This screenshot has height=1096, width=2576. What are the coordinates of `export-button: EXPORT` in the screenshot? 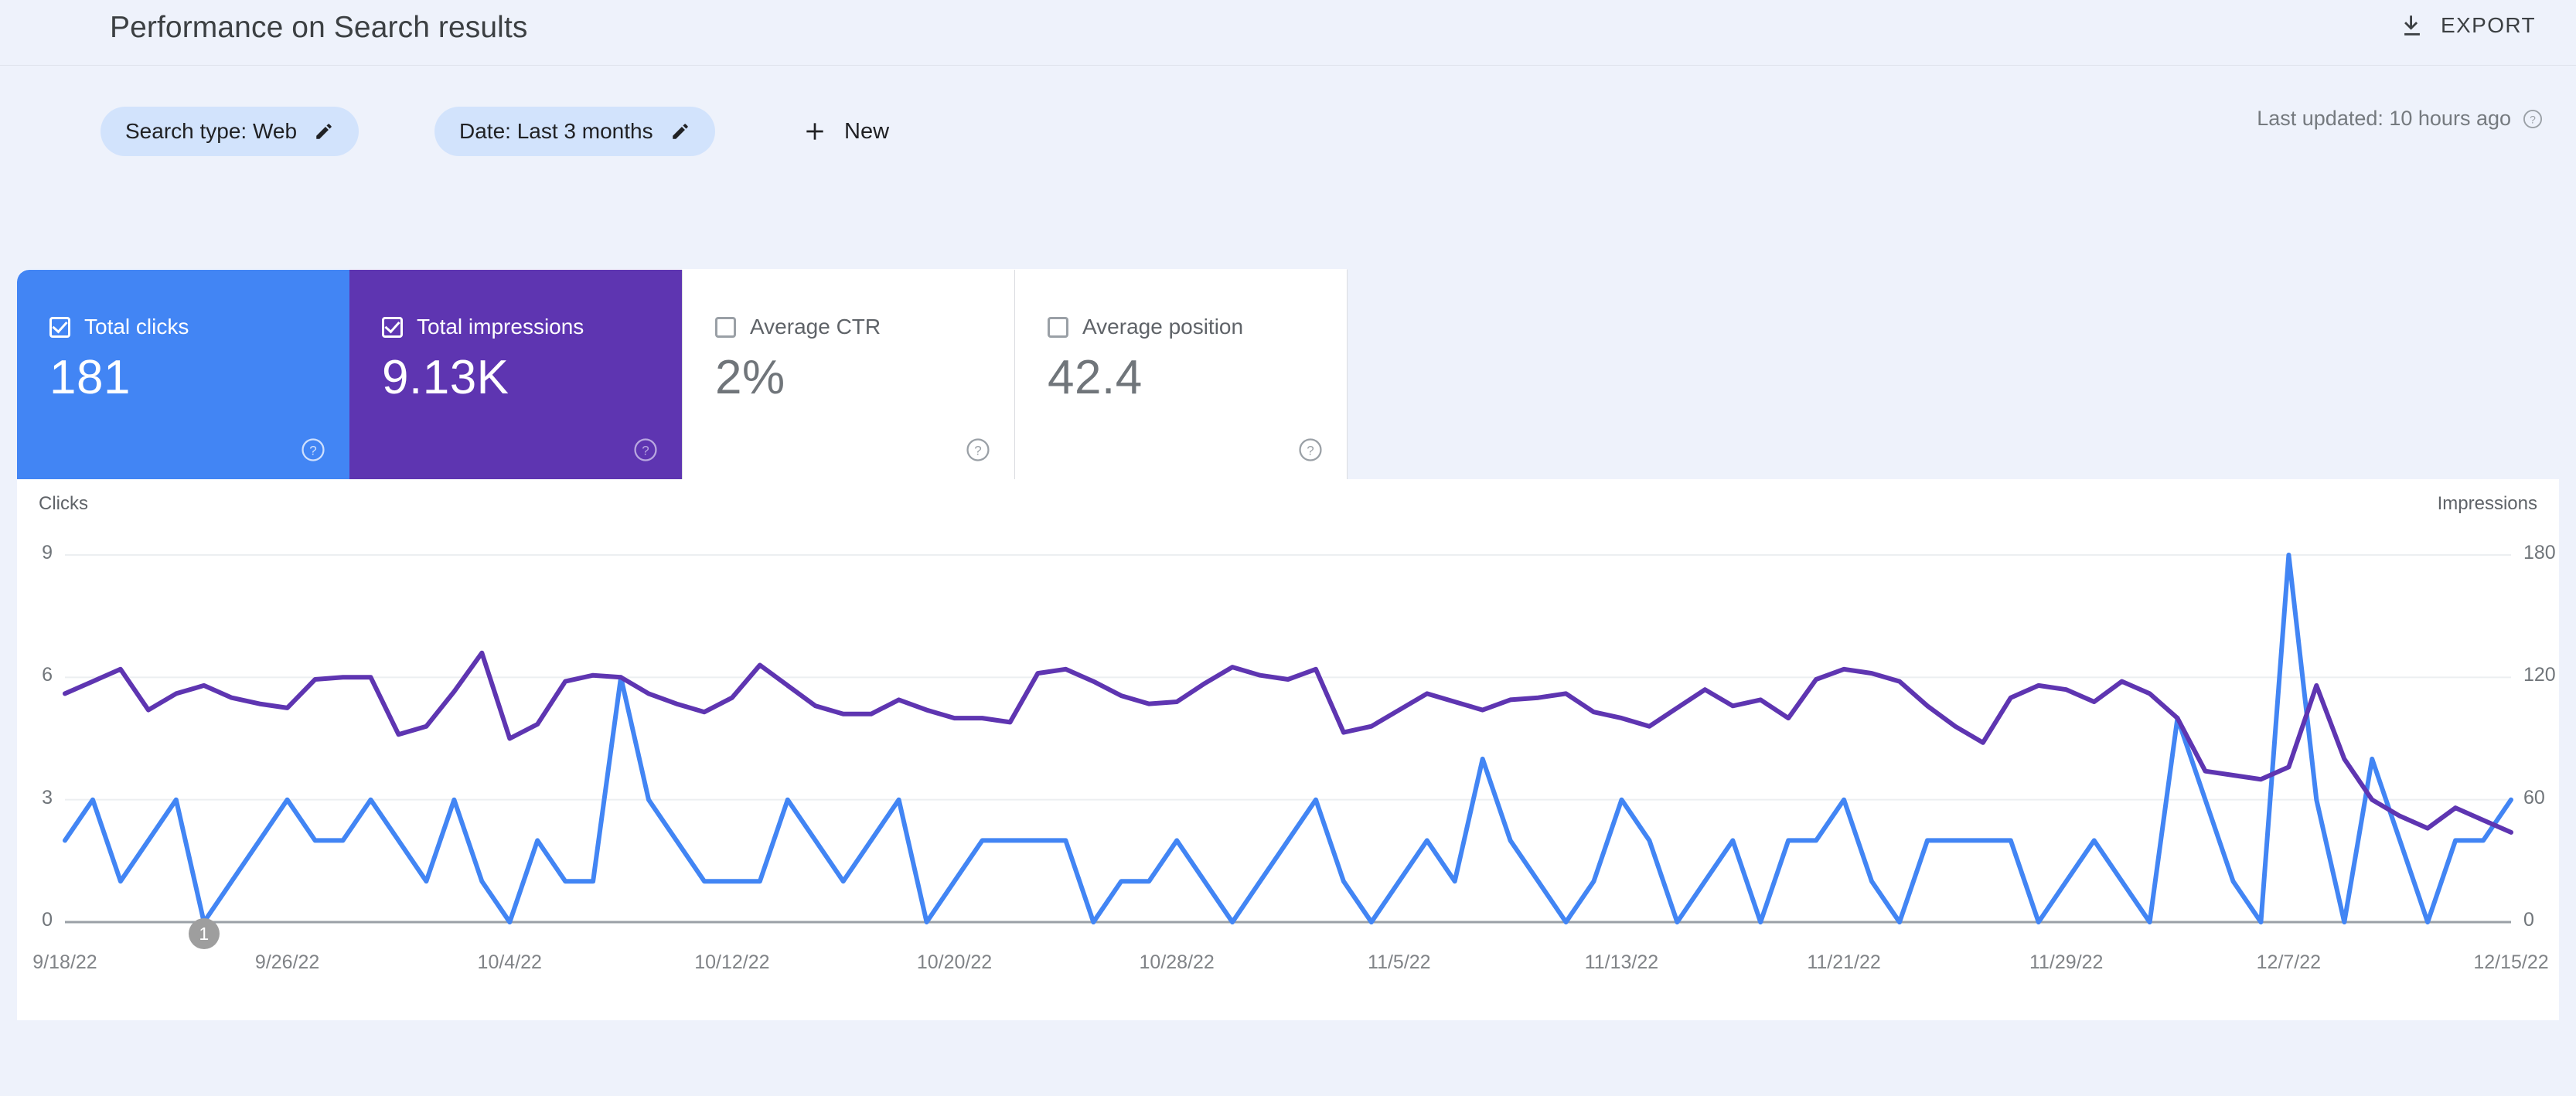 It's located at (2467, 25).